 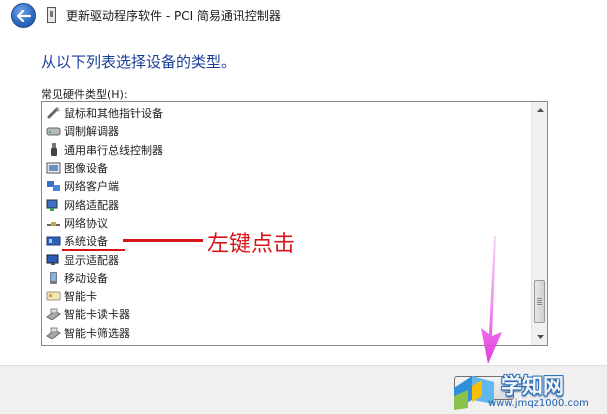 What do you see at coordinates (113, 114) in the screenshot?
I see `list-item-label: 鼠标和其他指针设备` at bounding box center [113, 114].